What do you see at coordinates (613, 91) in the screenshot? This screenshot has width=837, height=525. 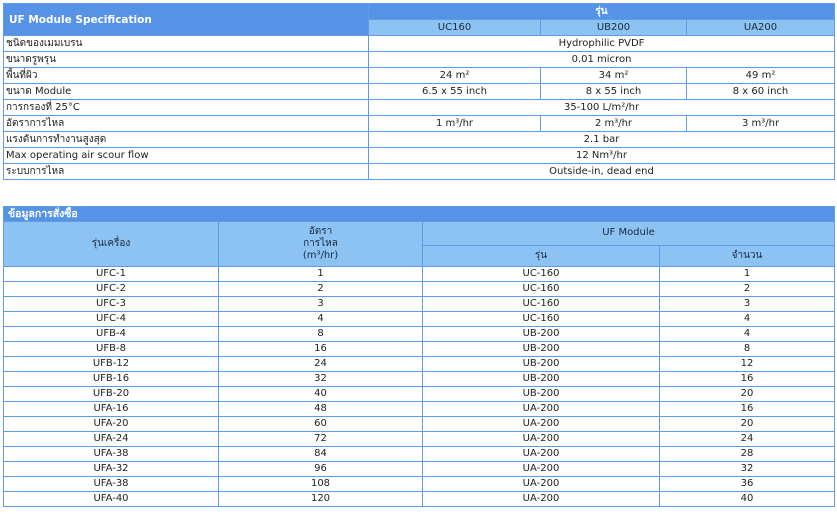 I see `spec-row-value: 8 x 55 inch` at bounding box center [613, 91].